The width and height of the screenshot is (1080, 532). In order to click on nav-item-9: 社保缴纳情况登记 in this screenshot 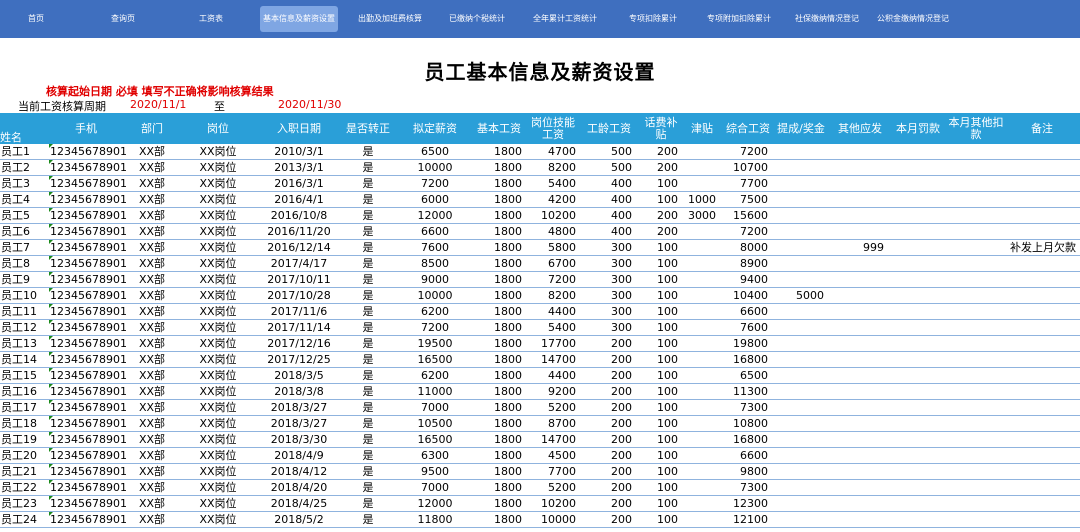, I will do `click(827, 19)`.